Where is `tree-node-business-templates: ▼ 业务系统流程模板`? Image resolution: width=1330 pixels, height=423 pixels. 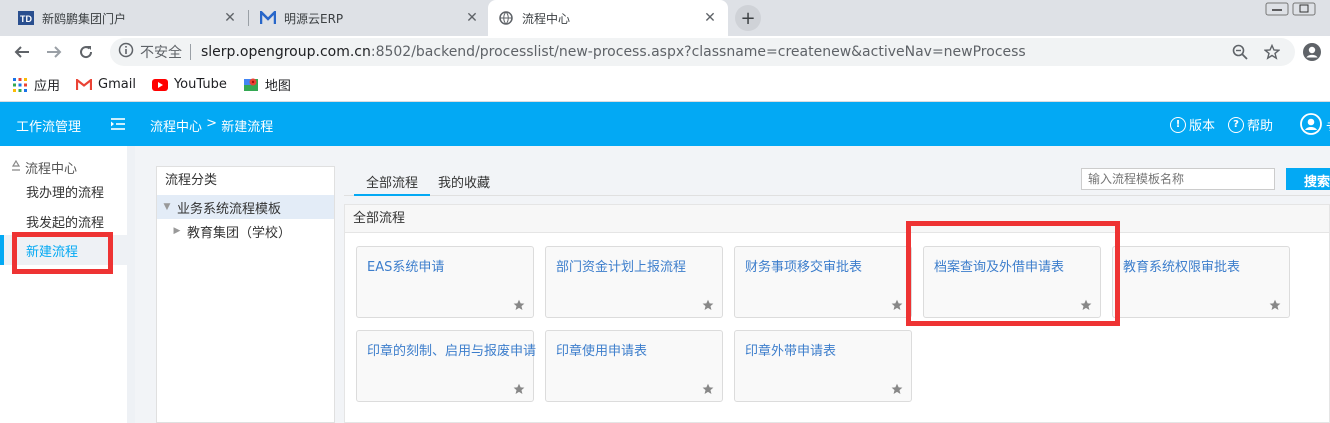
tree-node-business-templates: ▼ 业务系统流程模板 is located at coordinates (245, 207).